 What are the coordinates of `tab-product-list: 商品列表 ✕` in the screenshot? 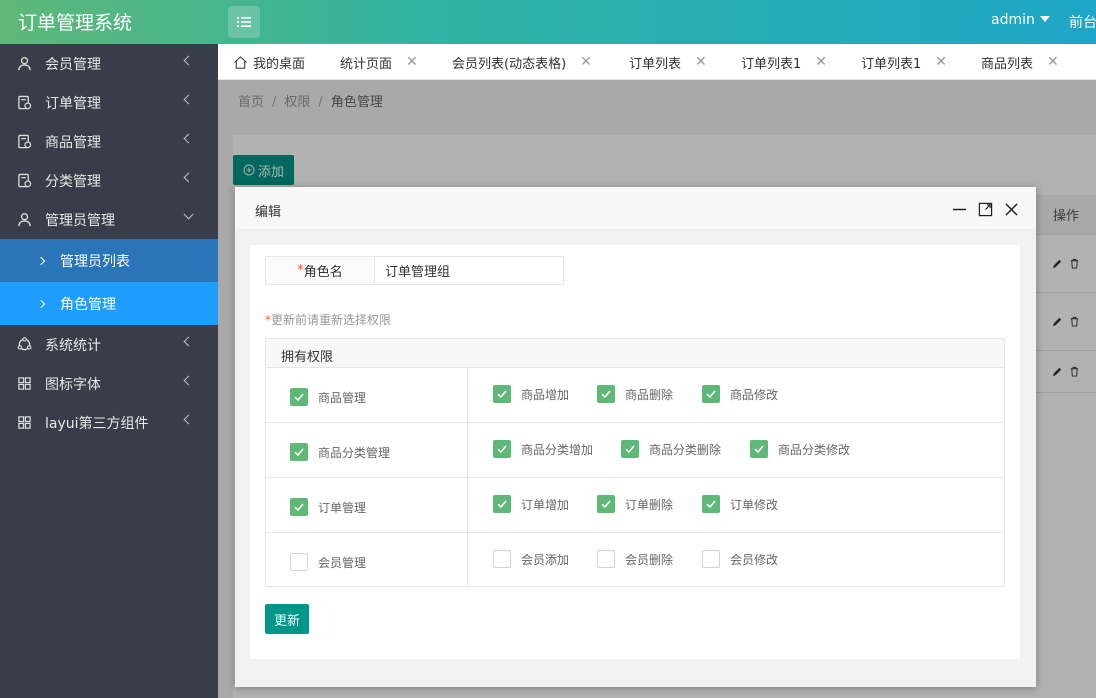 It's located at (1020, 61).